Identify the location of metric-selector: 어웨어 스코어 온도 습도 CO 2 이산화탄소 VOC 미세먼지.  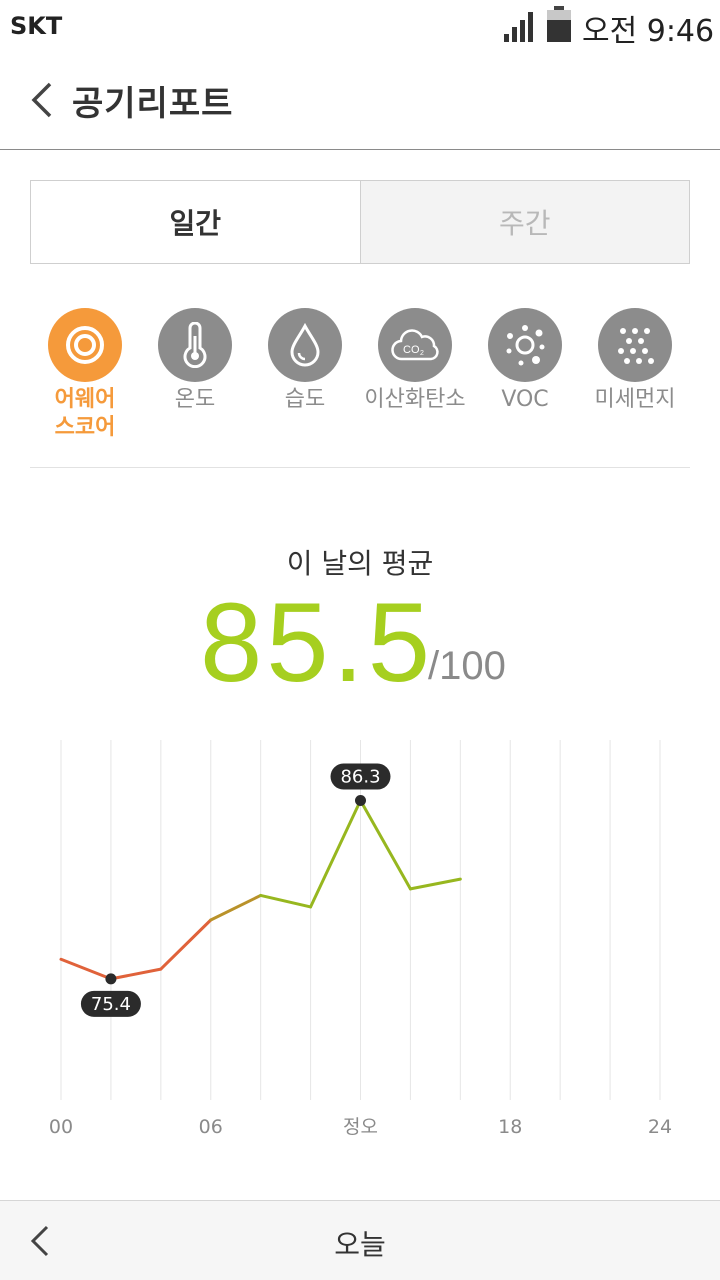
(360, 378).